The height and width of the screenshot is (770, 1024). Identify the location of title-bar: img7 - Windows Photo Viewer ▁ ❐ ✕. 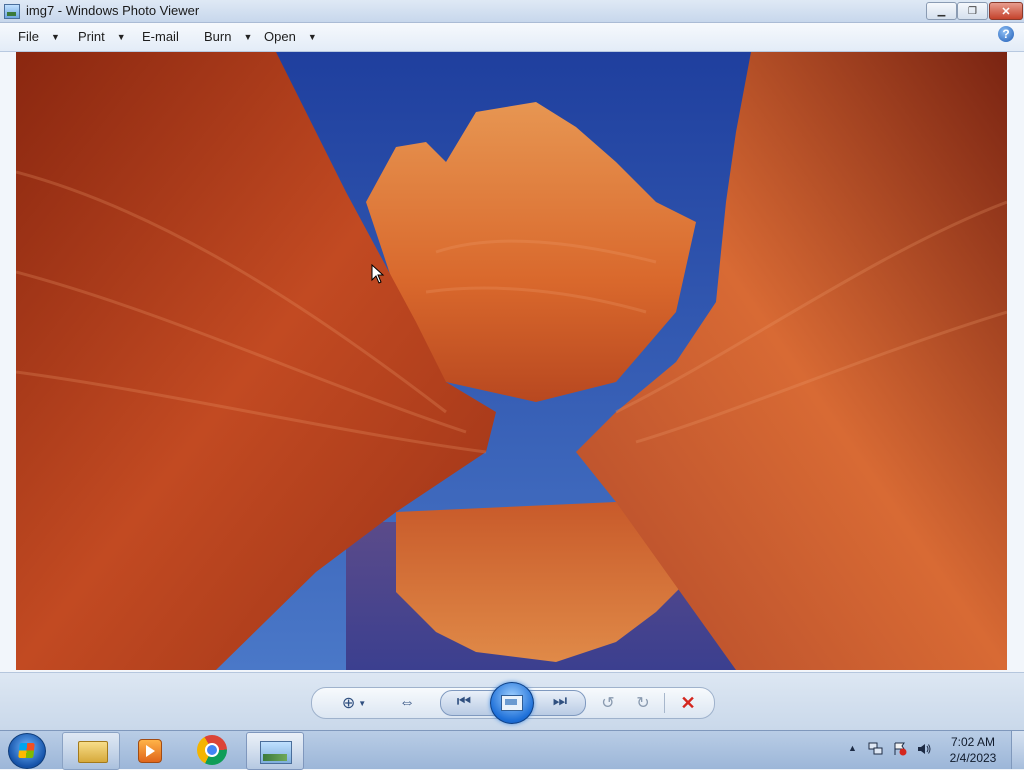
(512, 11).